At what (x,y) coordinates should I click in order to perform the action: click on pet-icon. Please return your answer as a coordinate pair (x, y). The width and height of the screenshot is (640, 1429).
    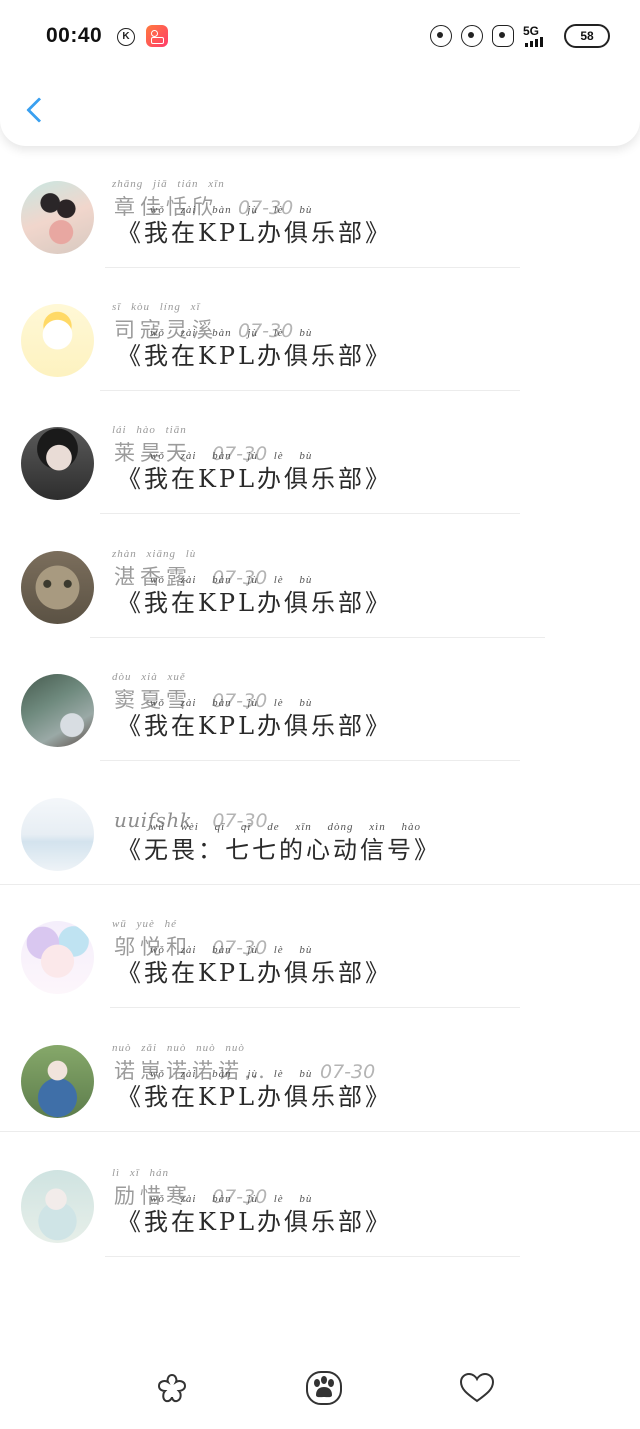
    Looking at the image, I should click on (472, 36).